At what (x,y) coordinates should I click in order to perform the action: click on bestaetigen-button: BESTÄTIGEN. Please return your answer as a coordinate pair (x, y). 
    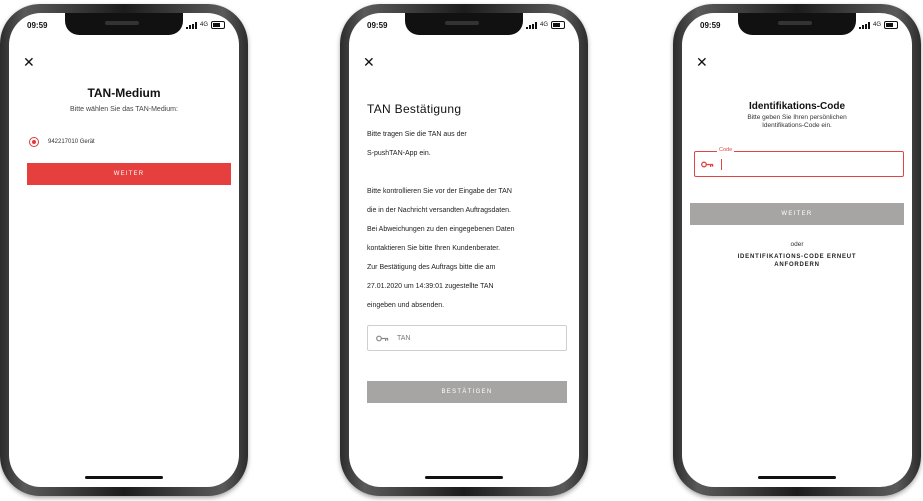
    Looking at the image, I should click on (467, 392).